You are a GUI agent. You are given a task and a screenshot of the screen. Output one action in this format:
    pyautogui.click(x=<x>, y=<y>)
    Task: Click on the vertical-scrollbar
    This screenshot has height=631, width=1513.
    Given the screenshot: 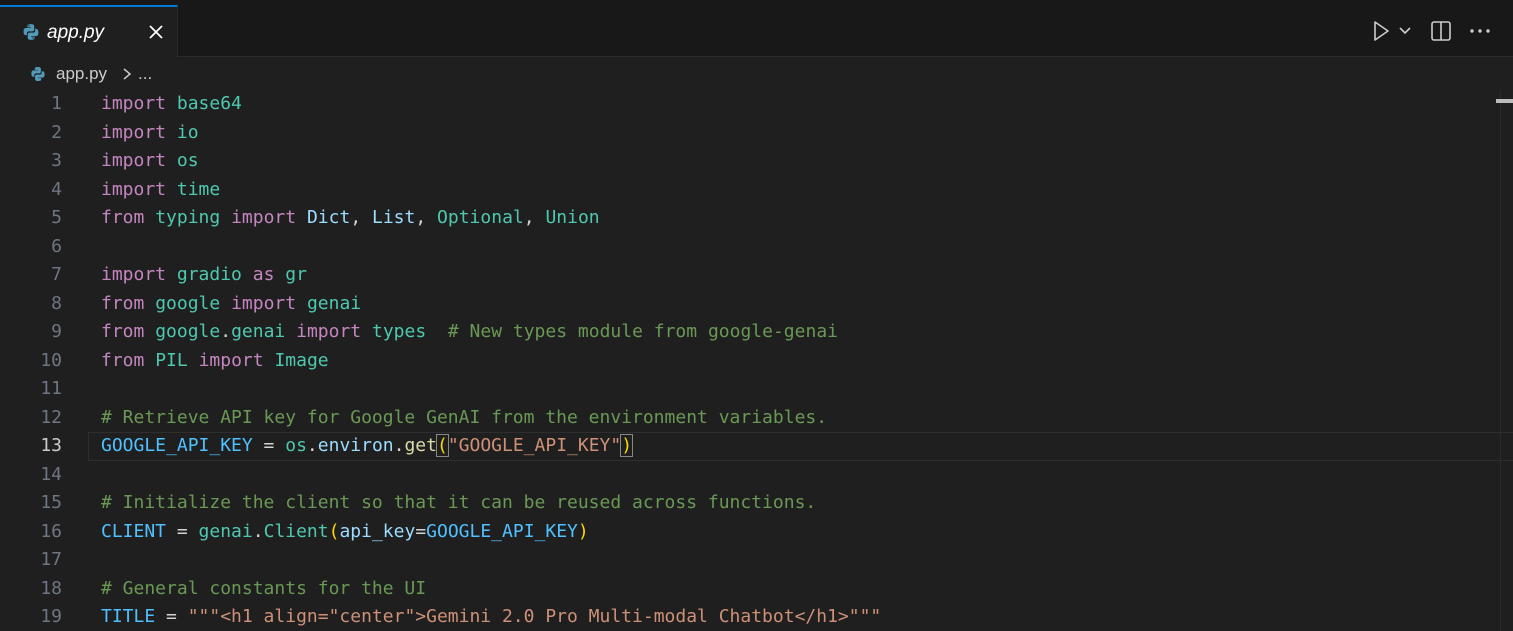 What is the action you would take?
    pyautogui.click(x=1506, y=361)
    